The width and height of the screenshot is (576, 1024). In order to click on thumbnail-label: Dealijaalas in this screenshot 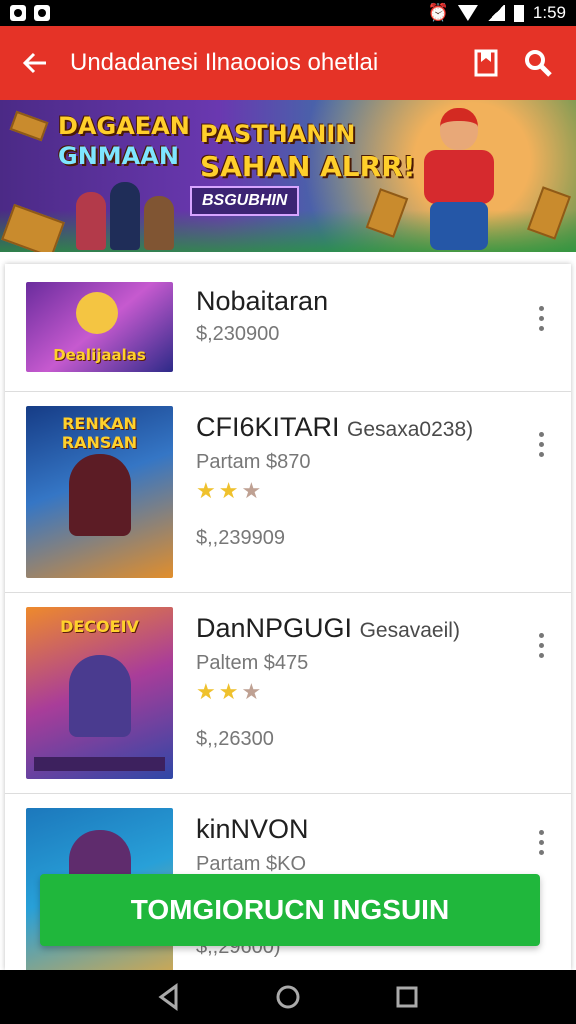, I will do `click(99, 355)`.